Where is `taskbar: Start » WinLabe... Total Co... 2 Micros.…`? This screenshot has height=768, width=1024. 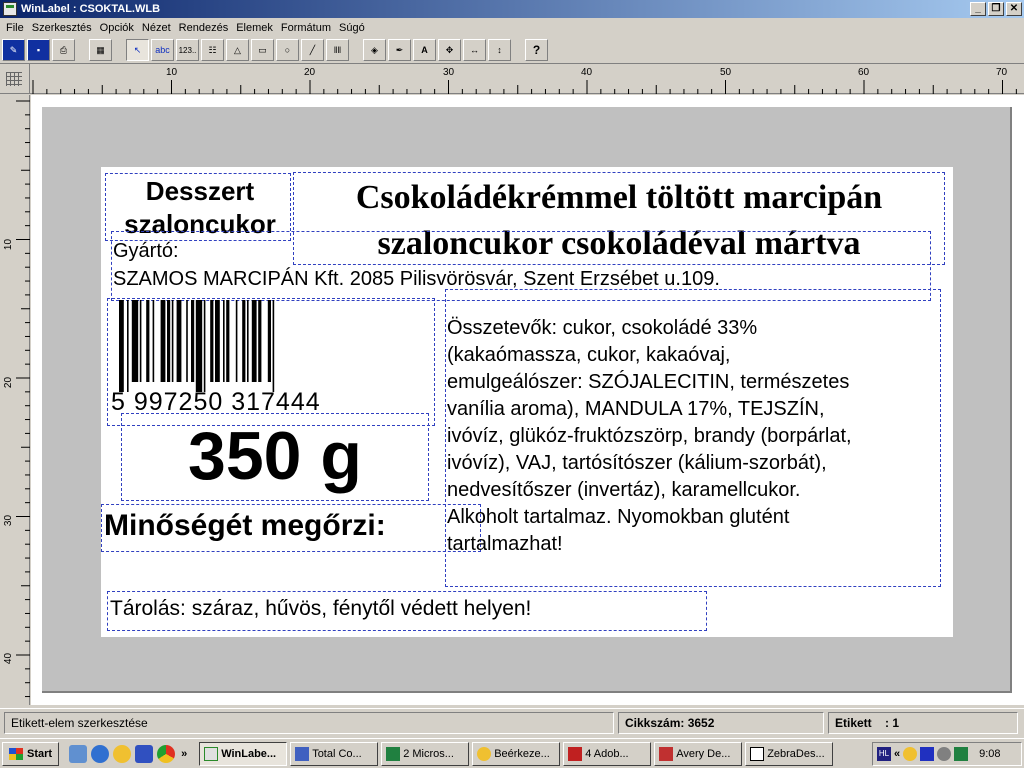
taskbar: Start » WinLabe... Total Co... 2 Micros.… is located at coordinates (512, 753).